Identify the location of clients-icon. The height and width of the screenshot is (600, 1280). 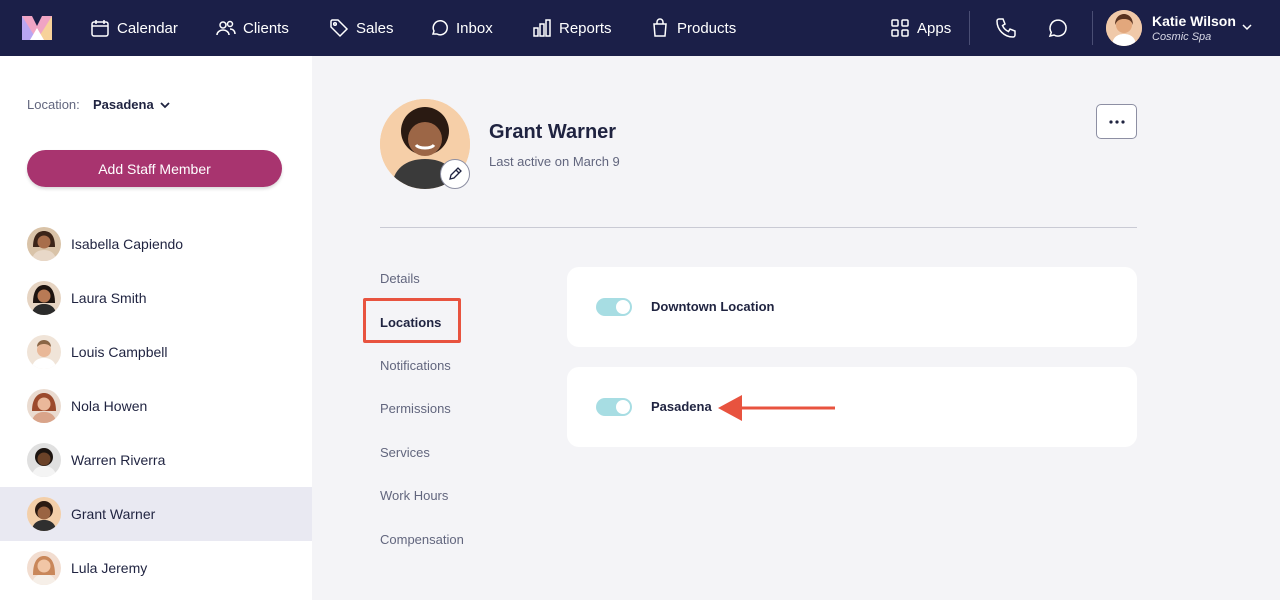
(226, 28).